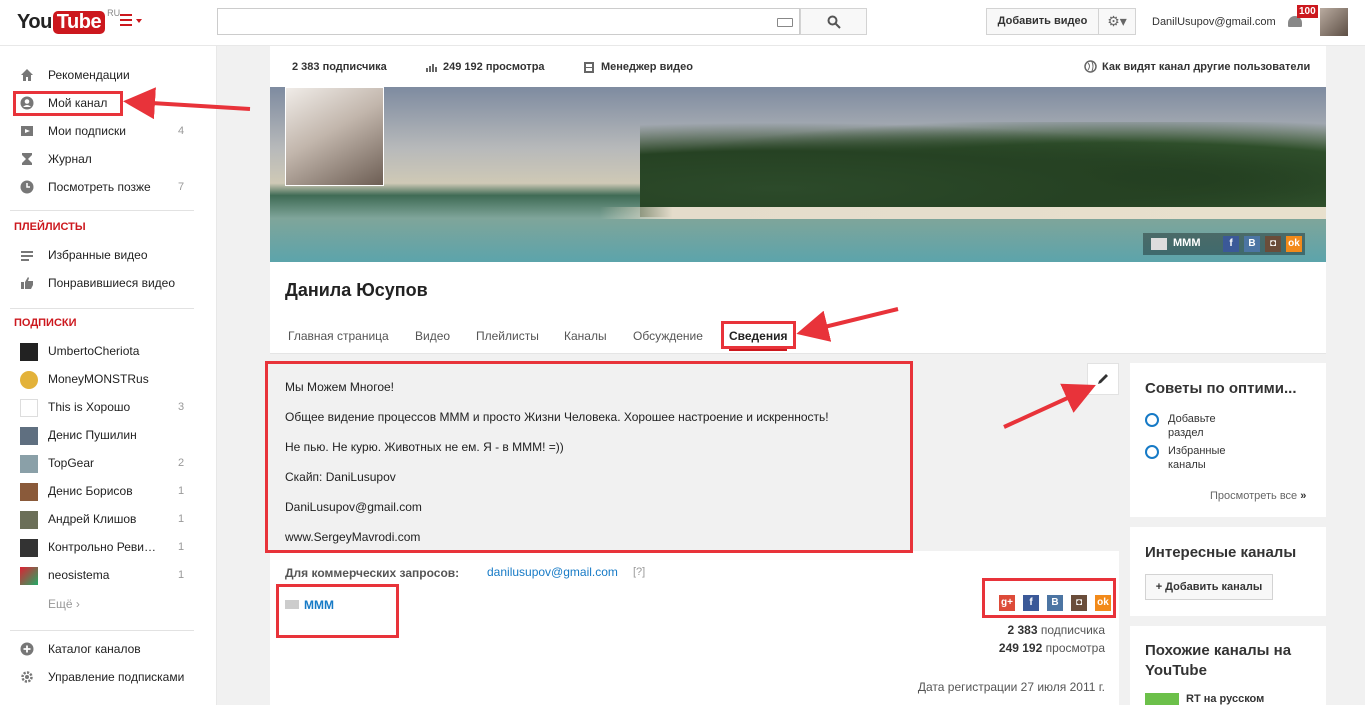 This screenshot has height=705, width=1365. I want to click on annotation-box-social, so click(1049, 598).